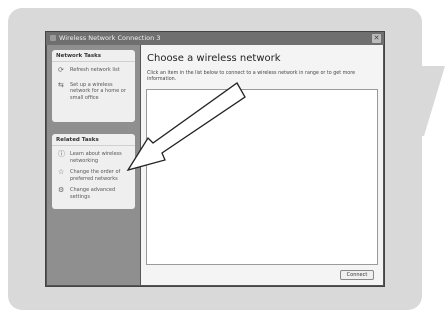 The width and height of the screenshot is (445, 322). I want to click on network-window-icon, so click(53, 38).